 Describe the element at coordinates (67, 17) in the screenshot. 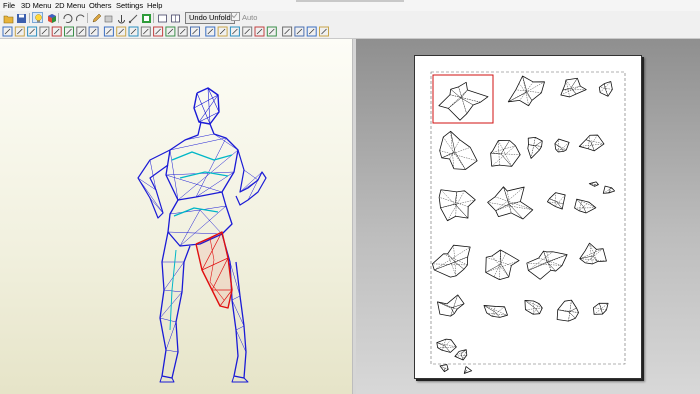

I see `rotate-icon` at that location.